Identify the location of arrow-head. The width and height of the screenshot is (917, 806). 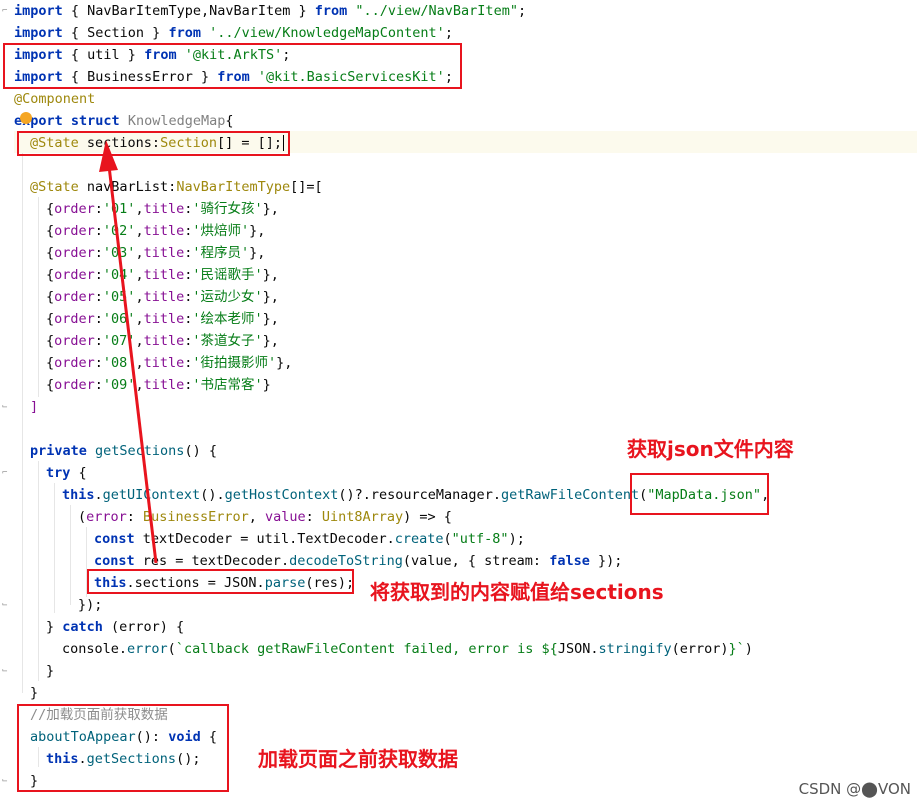
(108, 156).